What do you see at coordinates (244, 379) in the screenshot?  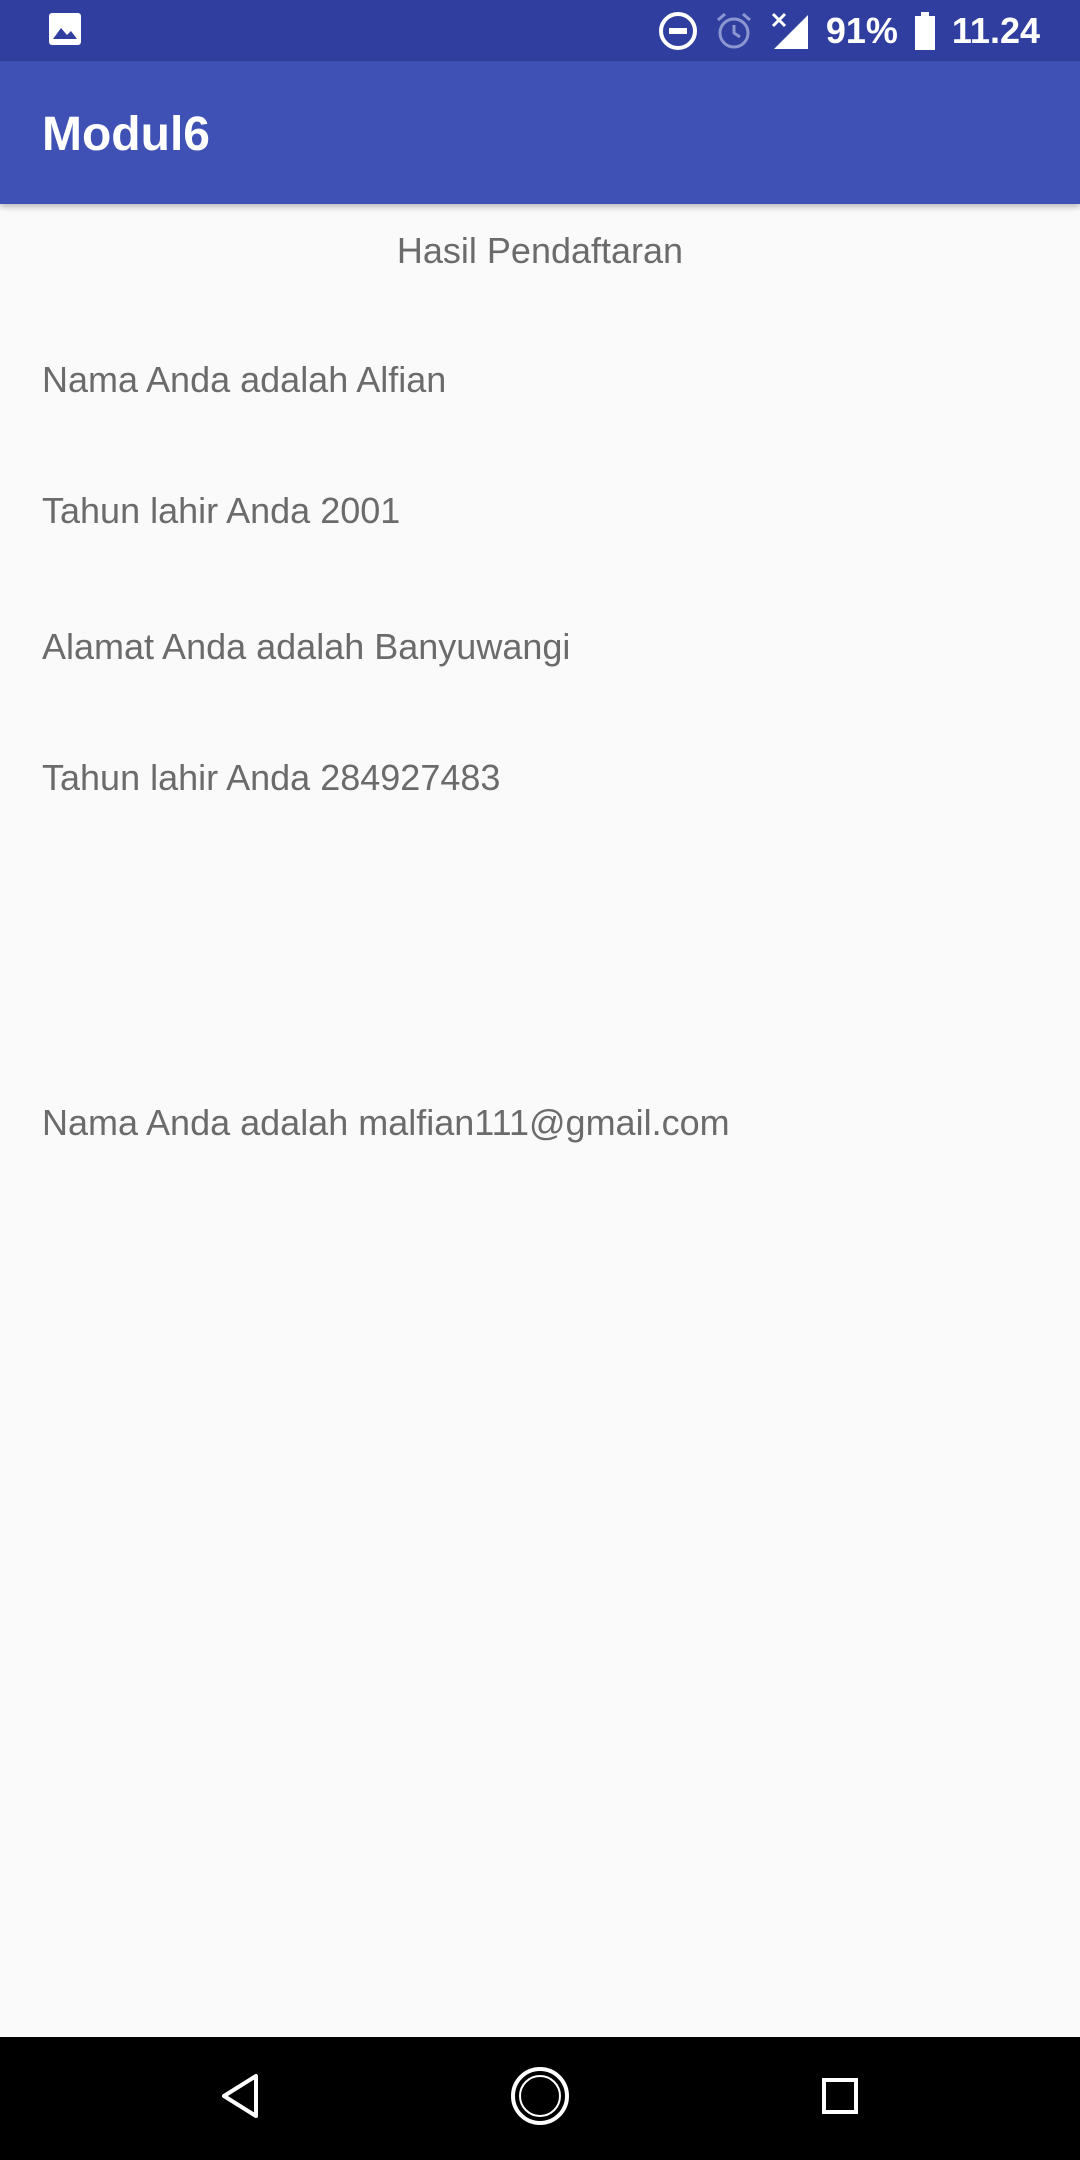 I see `name-line: Nama Anda adalah Alfian` at bounding box center [244, 379].